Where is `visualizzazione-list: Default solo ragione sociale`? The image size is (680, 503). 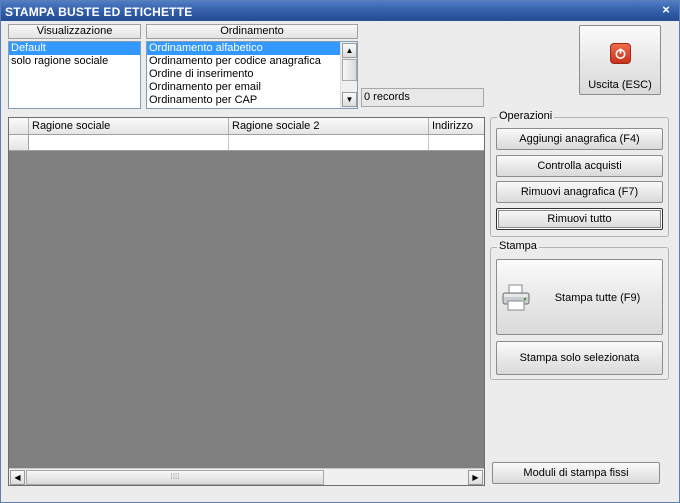 visualizzazione-list: Default solo ragione sociale is located at coordinates (74, 75).